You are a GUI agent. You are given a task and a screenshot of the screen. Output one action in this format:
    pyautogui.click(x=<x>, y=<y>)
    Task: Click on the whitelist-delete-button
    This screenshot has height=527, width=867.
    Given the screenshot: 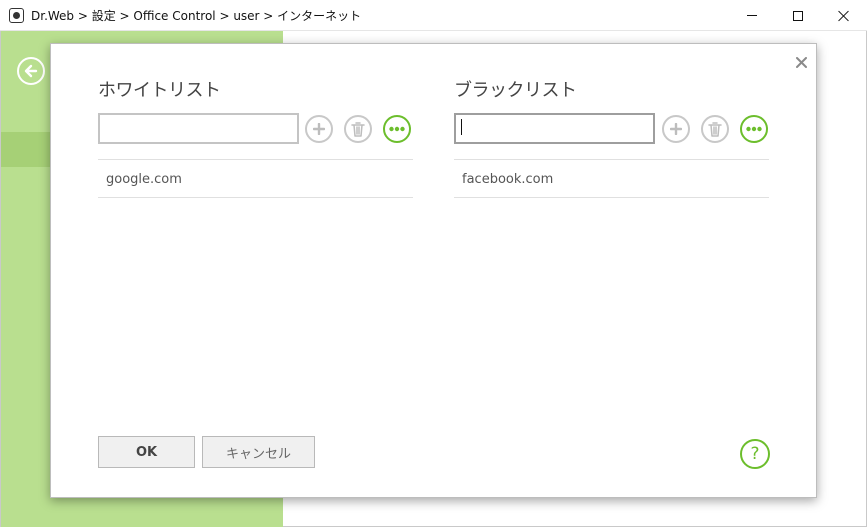 What is the action you would take?
    pyautogui.click(x=358, y=129)
    